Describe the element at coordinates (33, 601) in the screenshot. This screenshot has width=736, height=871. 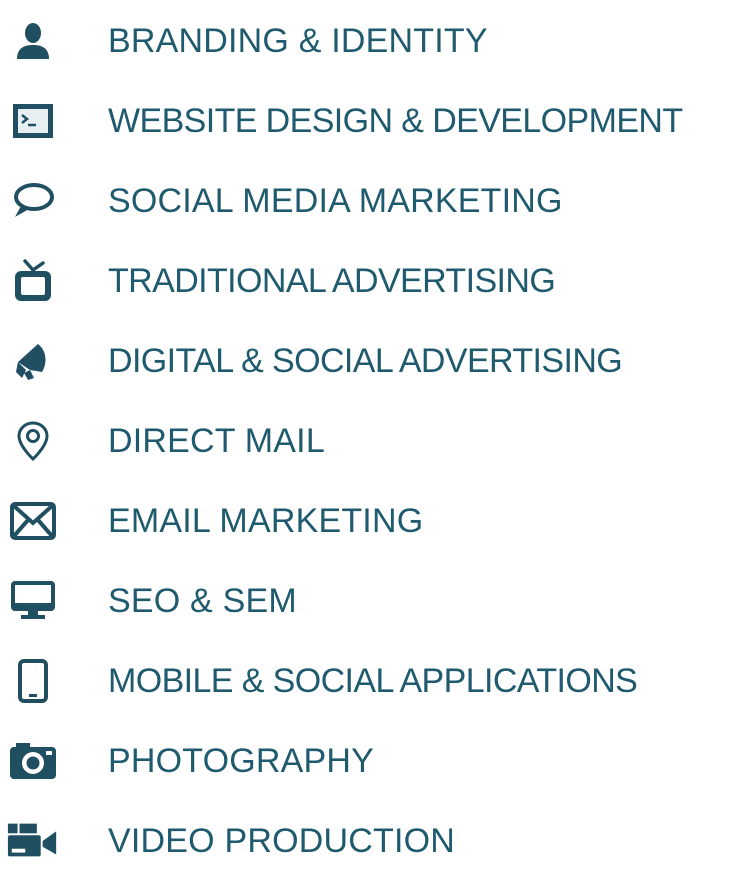
I see `desktop-monitor-icon` at that location.